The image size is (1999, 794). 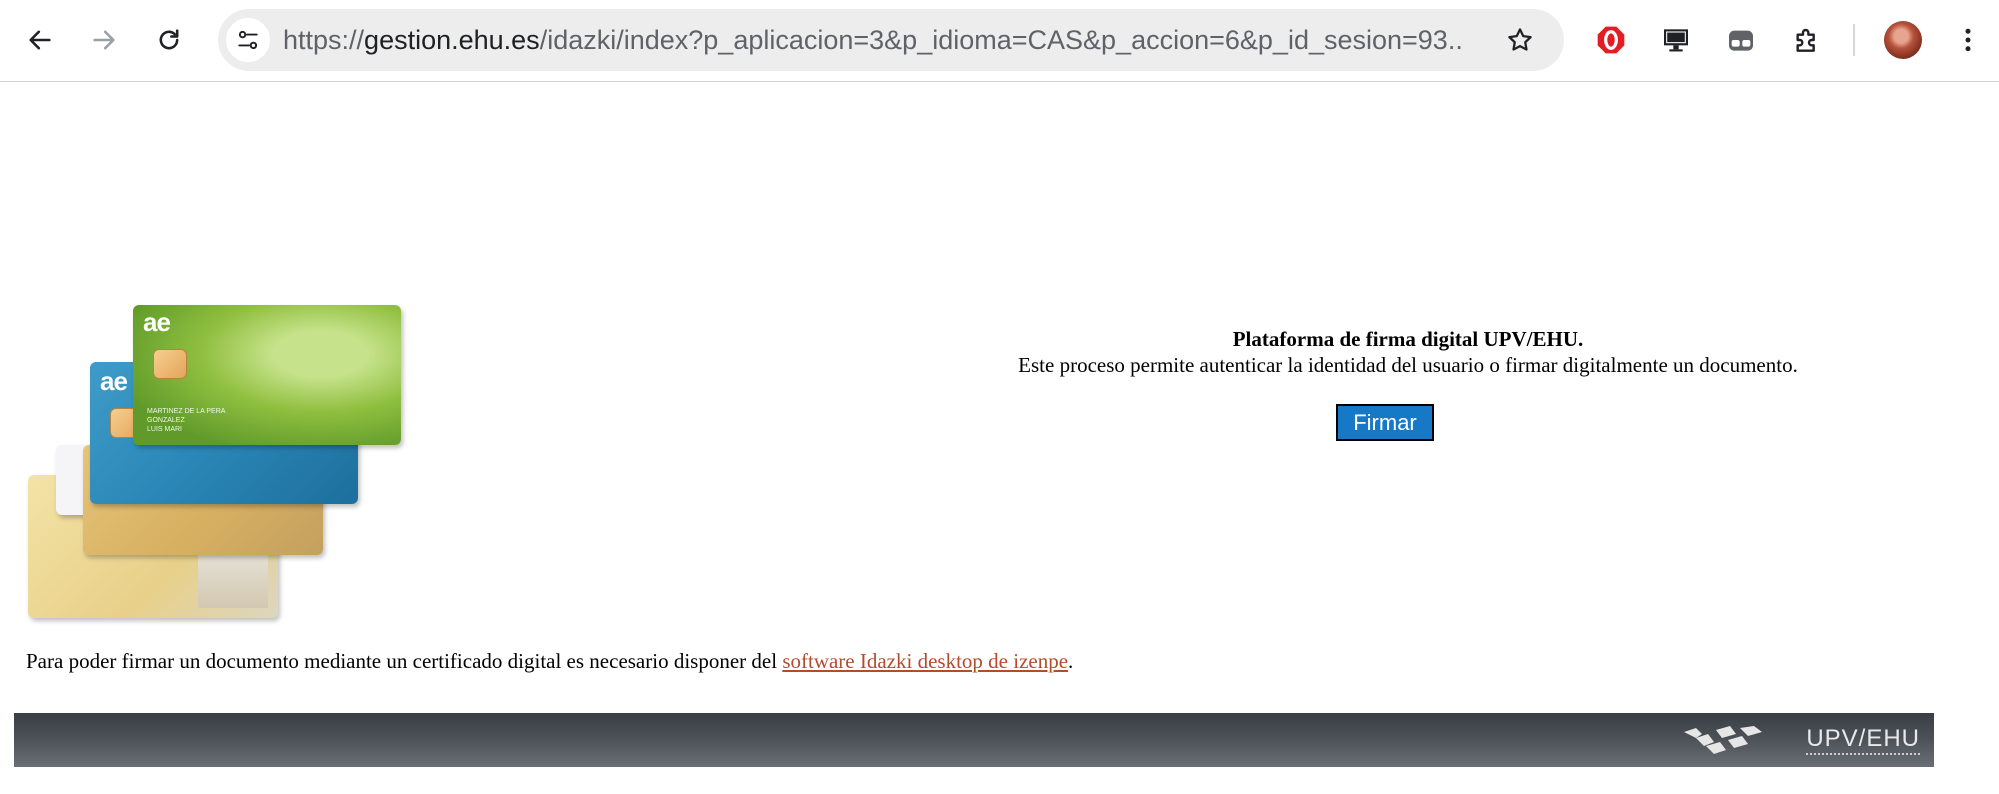 I want to click on footer-bar: UPV/EHU, so click(x=974, y=740).